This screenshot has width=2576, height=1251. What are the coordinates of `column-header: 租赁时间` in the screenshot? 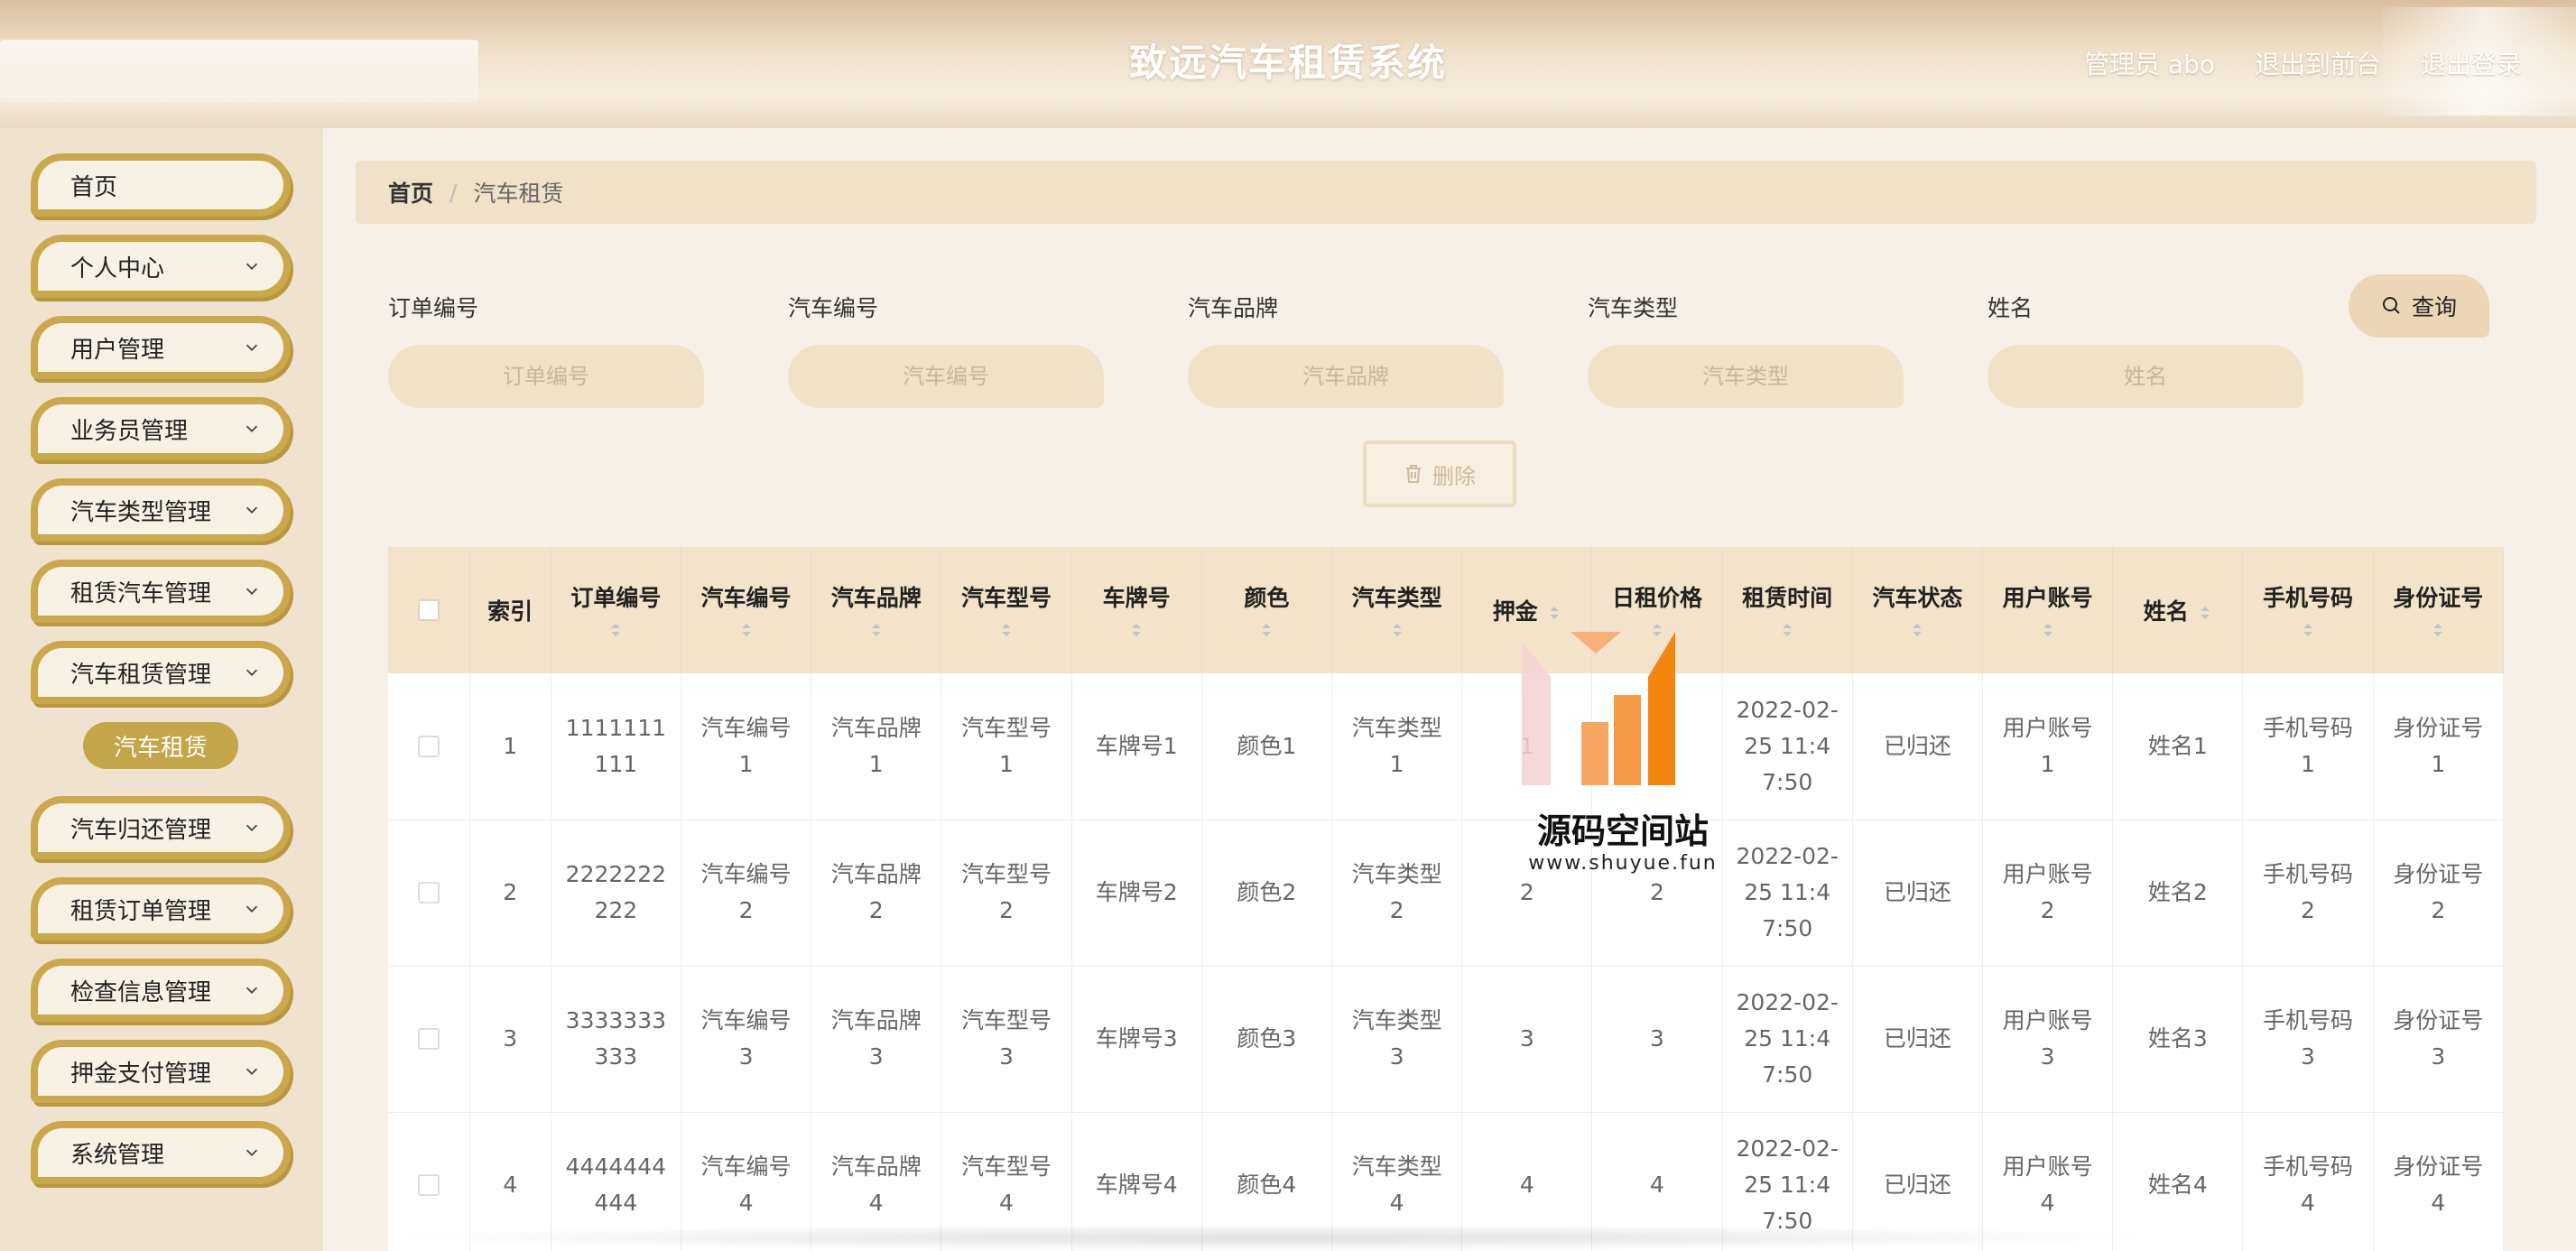 It's located at (1787, 610).